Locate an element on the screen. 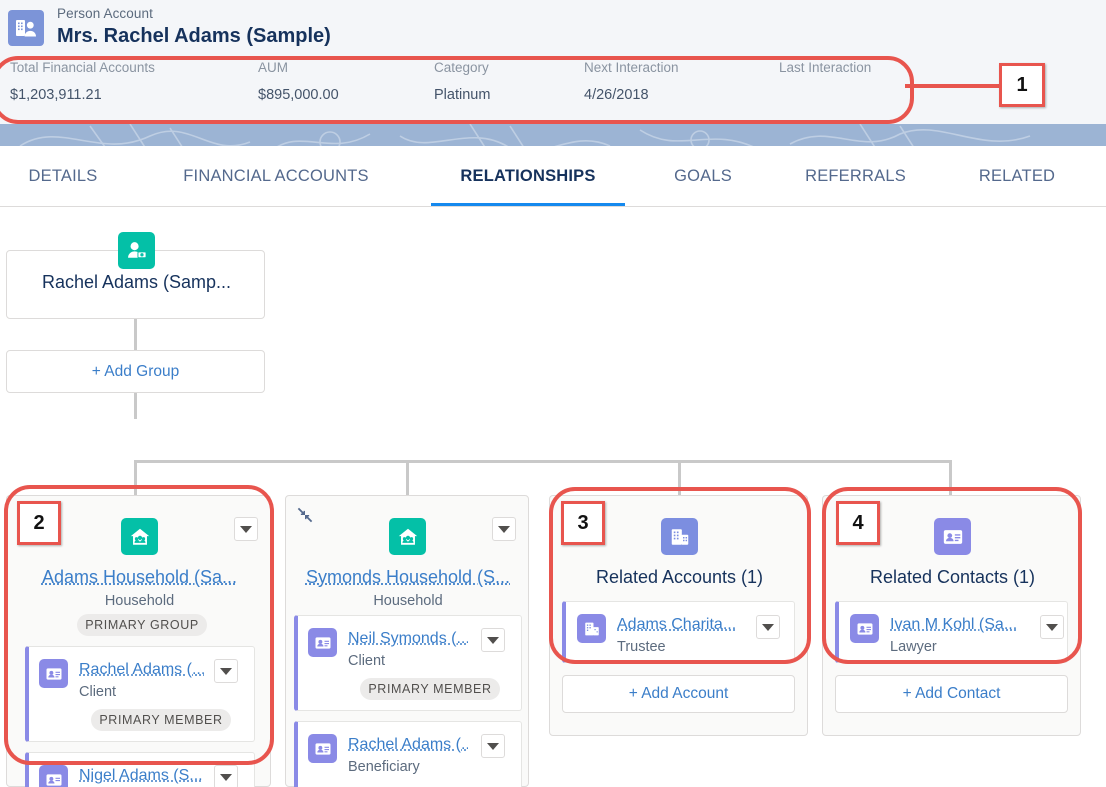 The image size is (1106, 787). tab-referrals: REFERRALS is located at coordinates (855, 176).